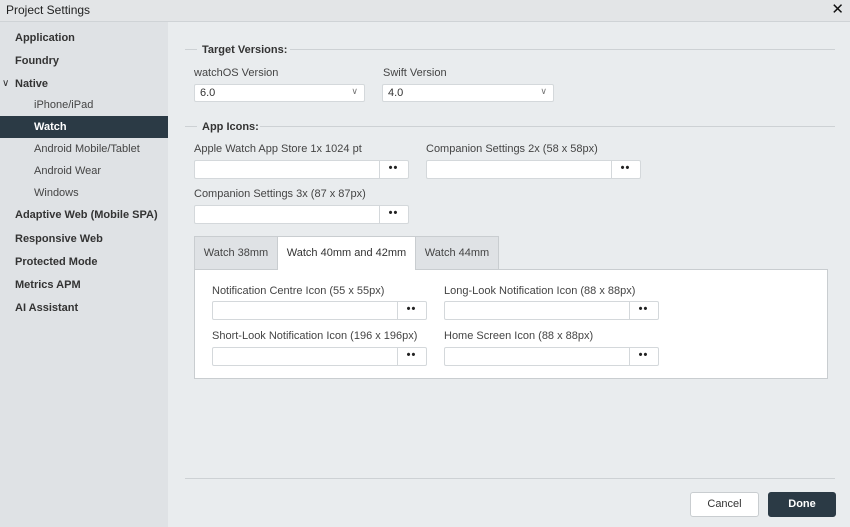  Describe the element at coordinates (537, 310) in the screenshot. I see `long-look-icon-input` at that location.